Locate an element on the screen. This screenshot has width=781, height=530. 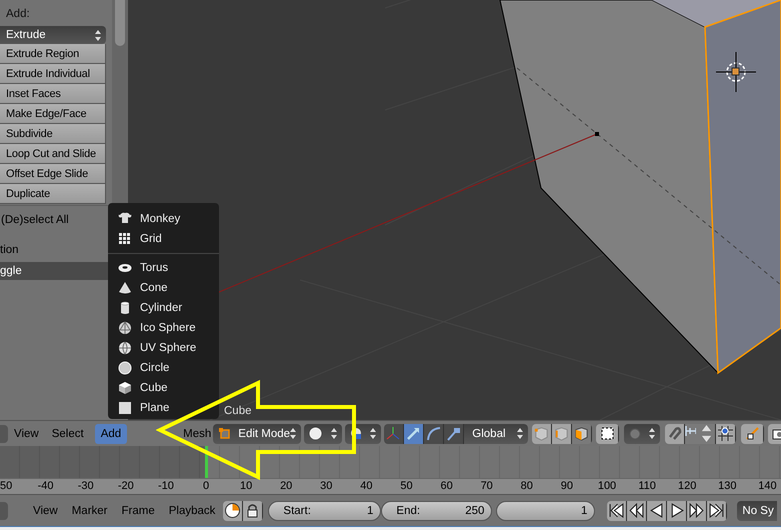
orientation-dropdown: Global is located at coordinates (496, 434).